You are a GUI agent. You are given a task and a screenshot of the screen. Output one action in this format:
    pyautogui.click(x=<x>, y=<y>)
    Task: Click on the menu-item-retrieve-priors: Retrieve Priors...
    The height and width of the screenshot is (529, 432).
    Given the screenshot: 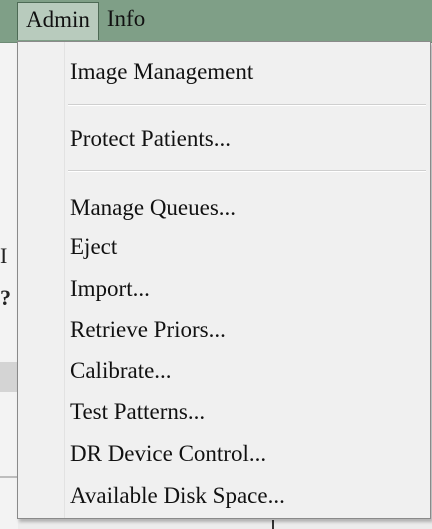 What is the action you would take?
    pyautogui.click(x=248, y=330)
    